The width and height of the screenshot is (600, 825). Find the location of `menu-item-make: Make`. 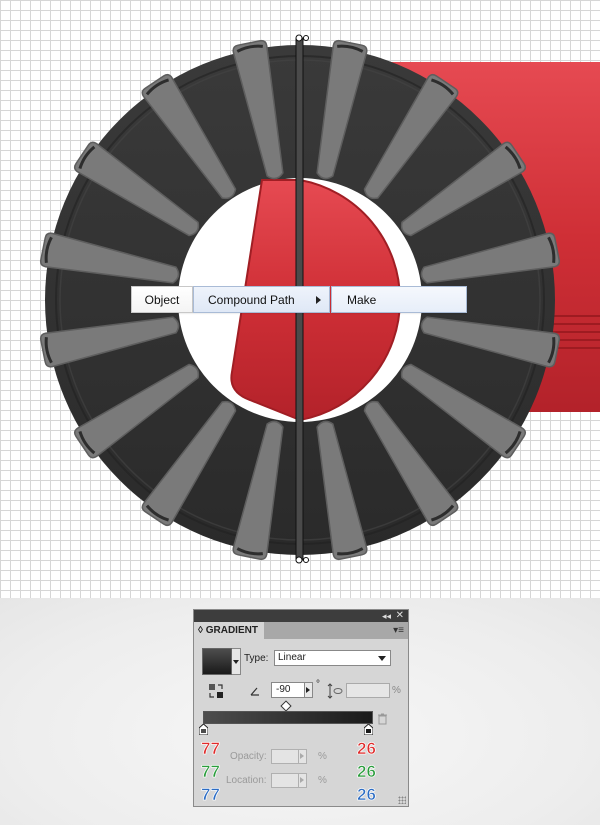

menu-item-make: Make is located at coordinates (399, 299).